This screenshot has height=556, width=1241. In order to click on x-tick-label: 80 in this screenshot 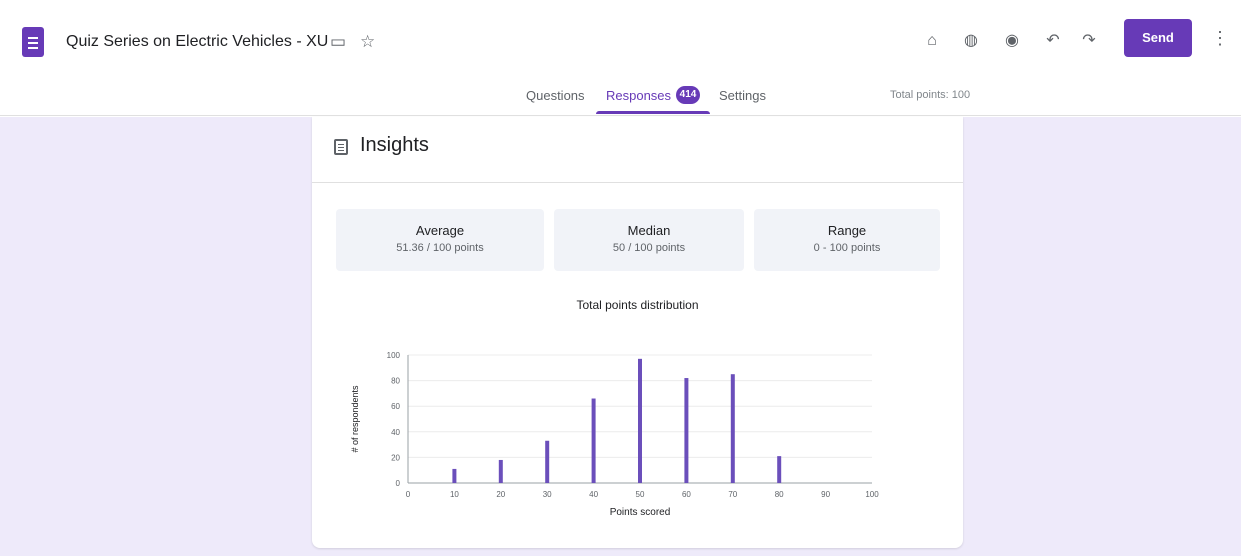, I will do `click(779, 494)`.